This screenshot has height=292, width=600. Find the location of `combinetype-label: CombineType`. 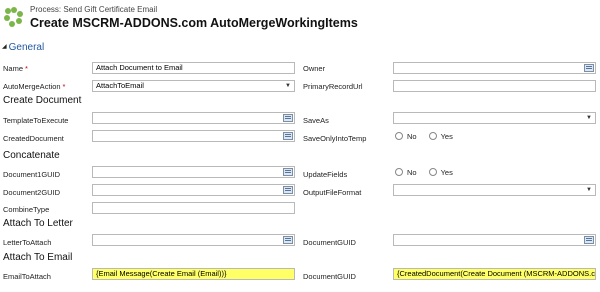

combinetype-label: CombineType is located at coordinates (26, 209).